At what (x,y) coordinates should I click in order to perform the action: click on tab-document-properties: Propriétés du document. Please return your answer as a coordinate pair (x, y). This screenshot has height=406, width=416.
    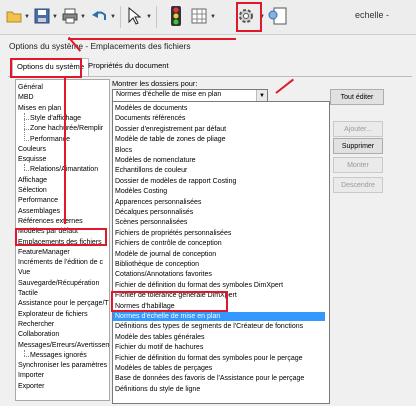
    Looking at the image, I should click on (128, 66).